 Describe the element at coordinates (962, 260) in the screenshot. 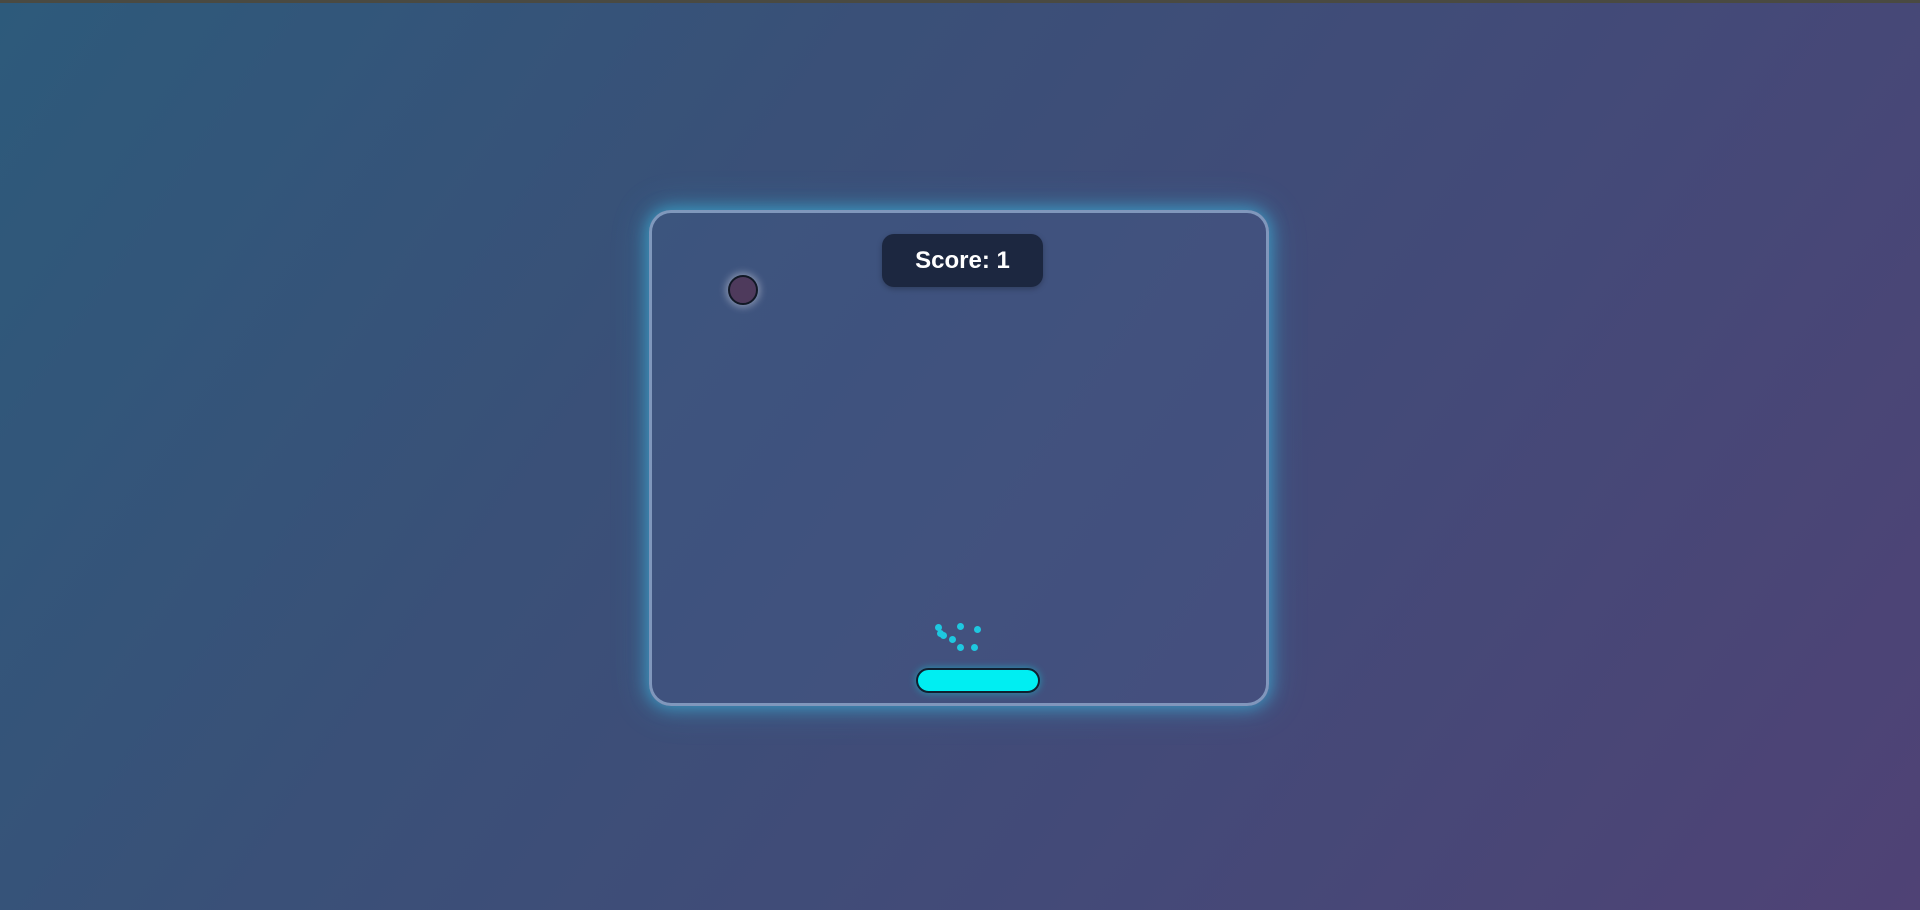

I see `score-display: Score: 1` at that location.